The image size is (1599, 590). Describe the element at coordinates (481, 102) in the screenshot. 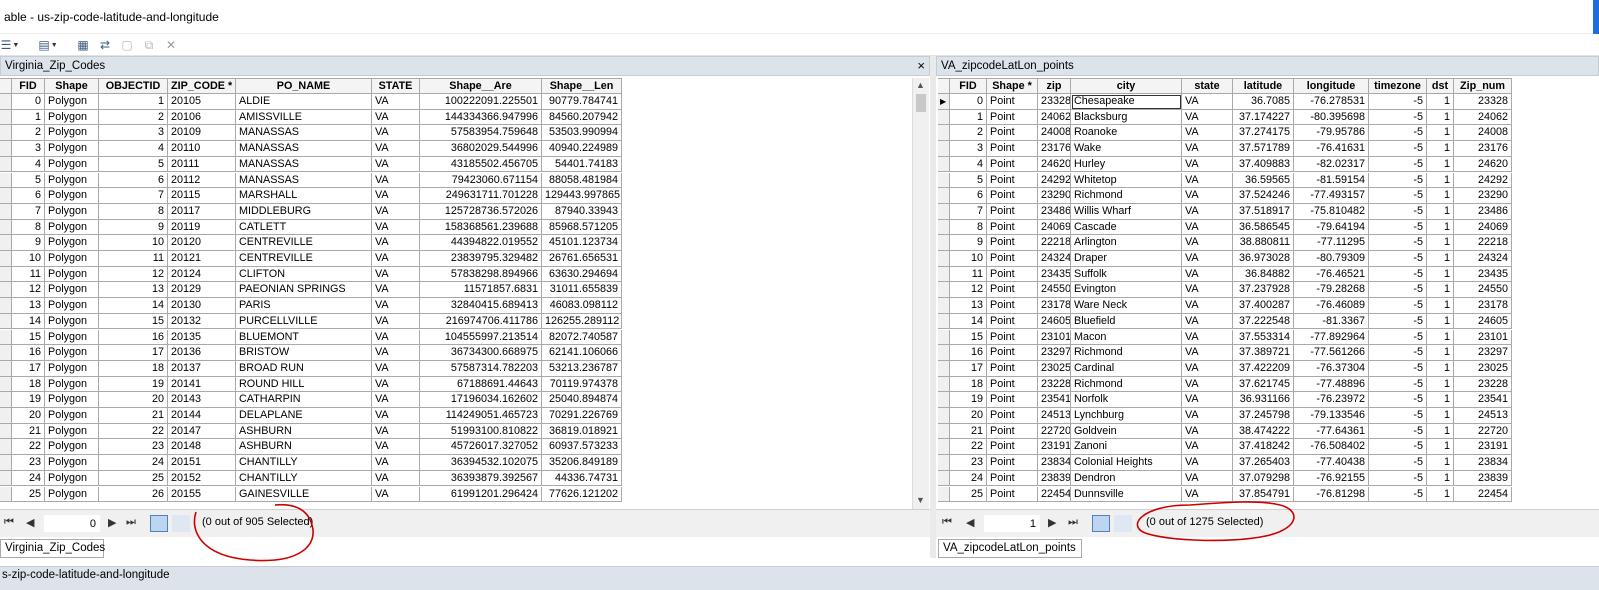

I see `table-cell: 100222091.225501` at that location.